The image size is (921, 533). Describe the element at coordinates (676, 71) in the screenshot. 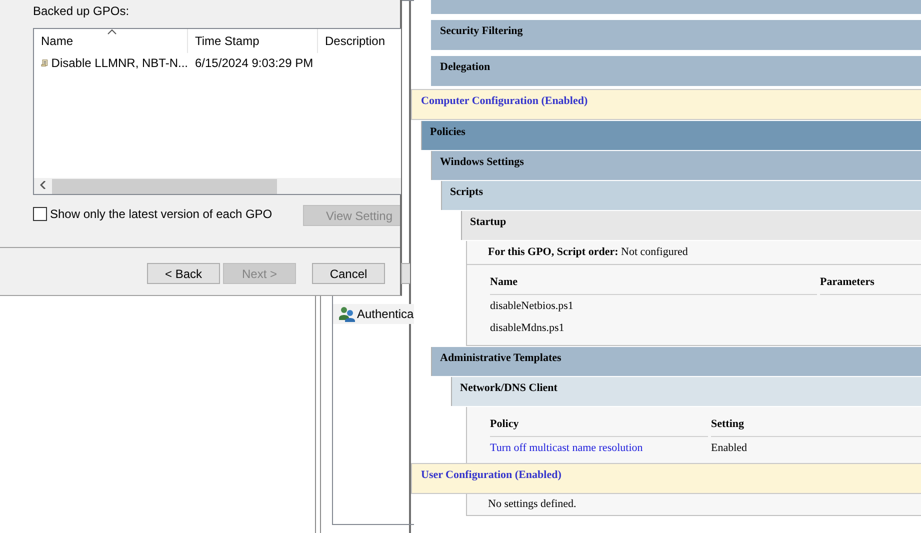

I see `section-heading: Delegation` at that location.